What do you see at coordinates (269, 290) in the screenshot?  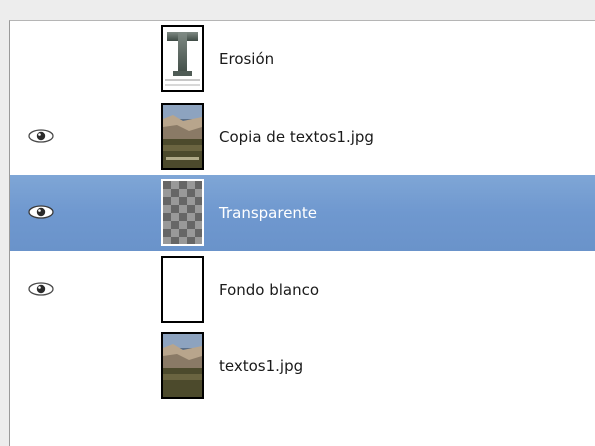 I see `layer-name: Fondo blanco` at bounding box center [269, 290].